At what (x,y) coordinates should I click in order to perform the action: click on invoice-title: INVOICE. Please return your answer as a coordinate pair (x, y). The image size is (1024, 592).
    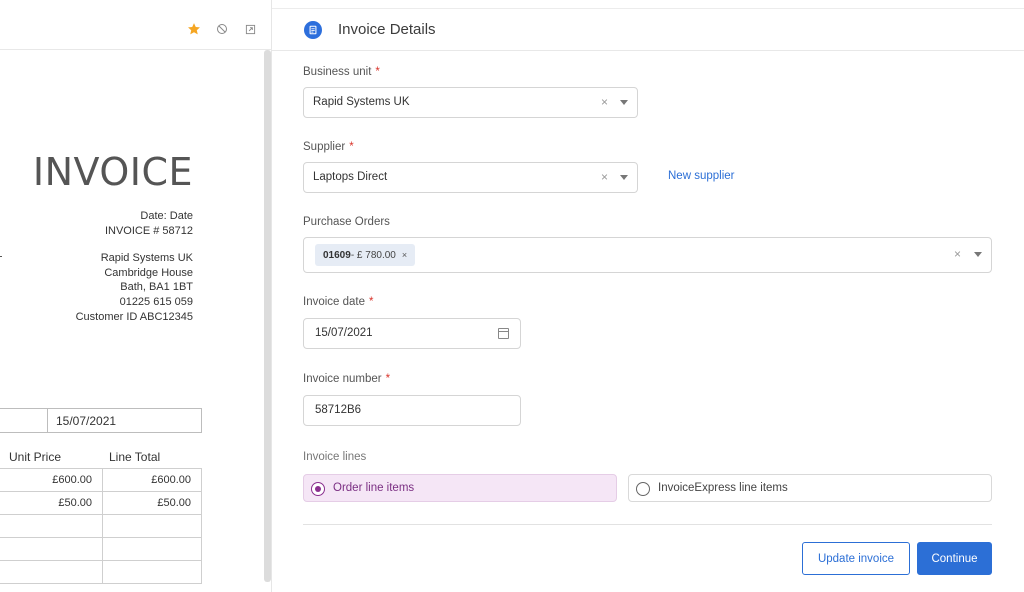
    Looking at the image, I should click on (112, 172).